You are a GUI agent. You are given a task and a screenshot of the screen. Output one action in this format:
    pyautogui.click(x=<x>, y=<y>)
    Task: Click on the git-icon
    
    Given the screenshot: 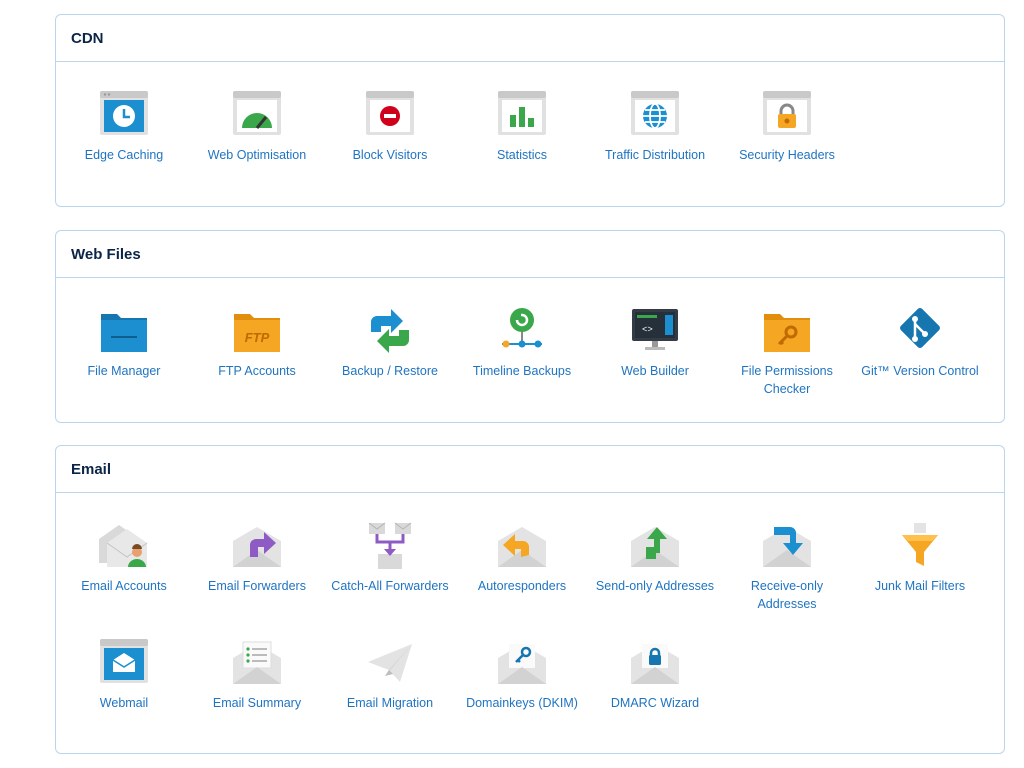 What is the action you would take?
    pyautogui.click(x=920, y=331)
    